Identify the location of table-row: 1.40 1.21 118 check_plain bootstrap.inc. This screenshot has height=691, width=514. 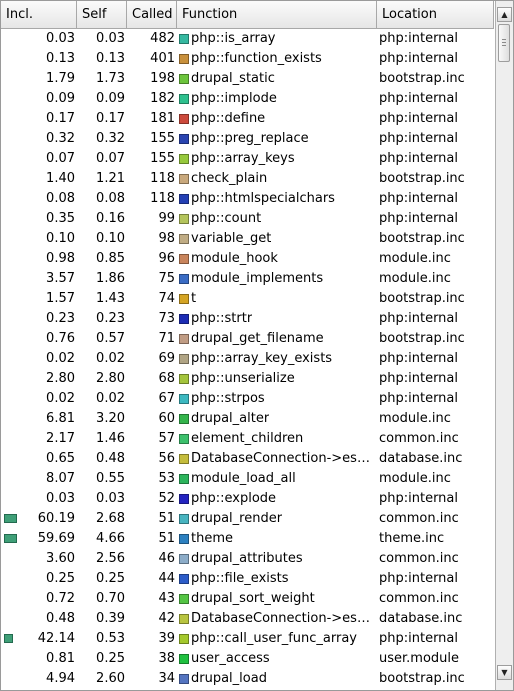
(247, 179).